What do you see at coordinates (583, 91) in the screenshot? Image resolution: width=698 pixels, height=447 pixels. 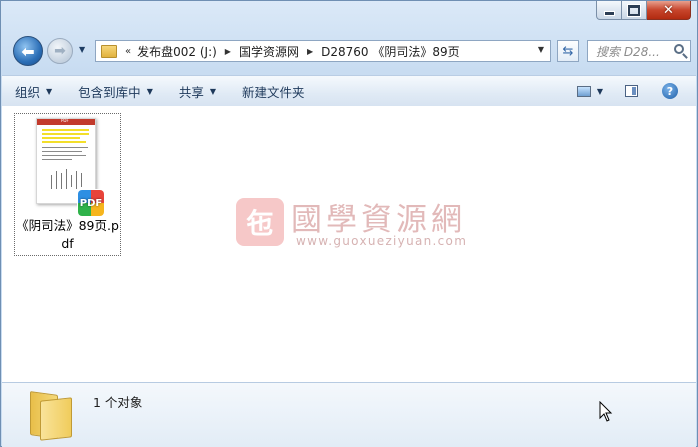 I see `change-view-icon` at bounding box center [583, 91].